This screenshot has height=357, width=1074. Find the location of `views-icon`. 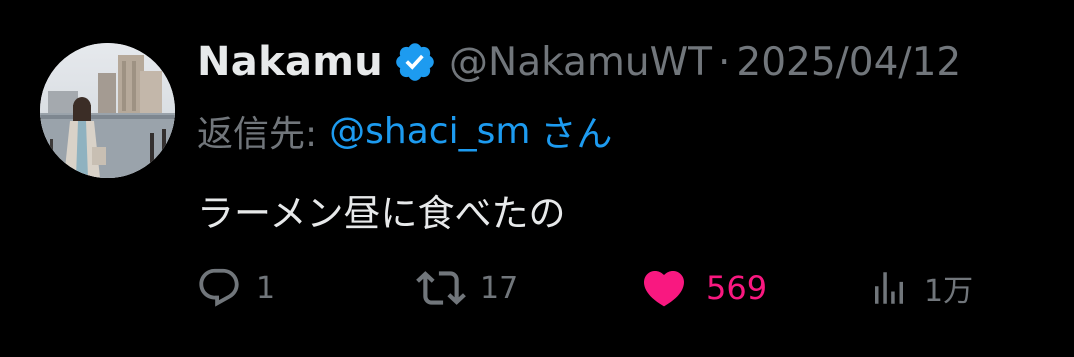

views-icon is located at coordinates (889, 288).